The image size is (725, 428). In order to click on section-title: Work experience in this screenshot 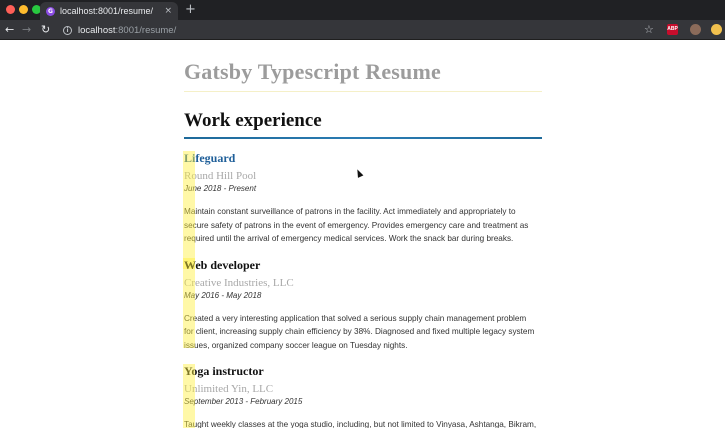, I will do `click(253, 120)`.